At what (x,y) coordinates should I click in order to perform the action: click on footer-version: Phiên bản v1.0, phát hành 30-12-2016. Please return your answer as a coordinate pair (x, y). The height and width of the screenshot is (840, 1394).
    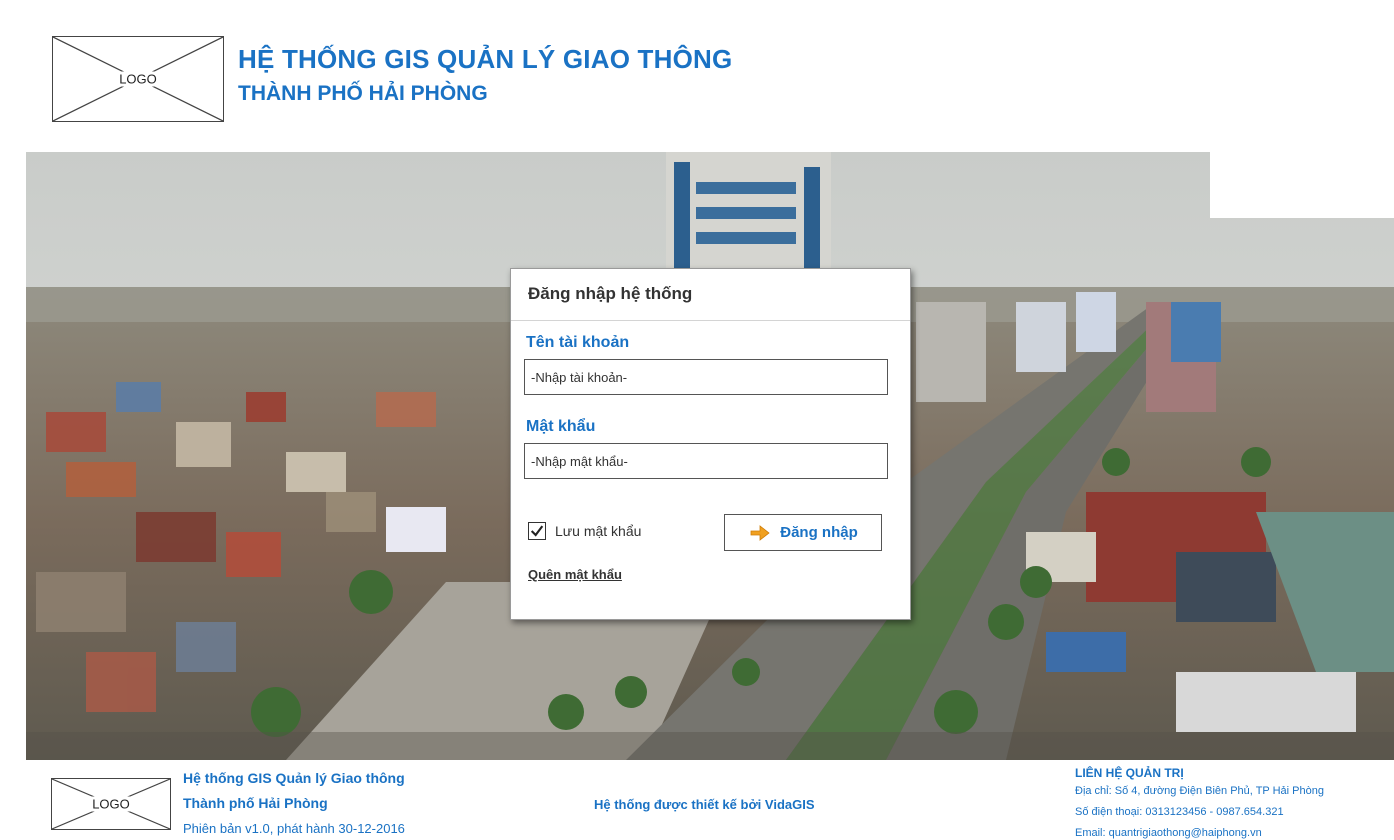
    Looking at the image, I should click on (294, 828).